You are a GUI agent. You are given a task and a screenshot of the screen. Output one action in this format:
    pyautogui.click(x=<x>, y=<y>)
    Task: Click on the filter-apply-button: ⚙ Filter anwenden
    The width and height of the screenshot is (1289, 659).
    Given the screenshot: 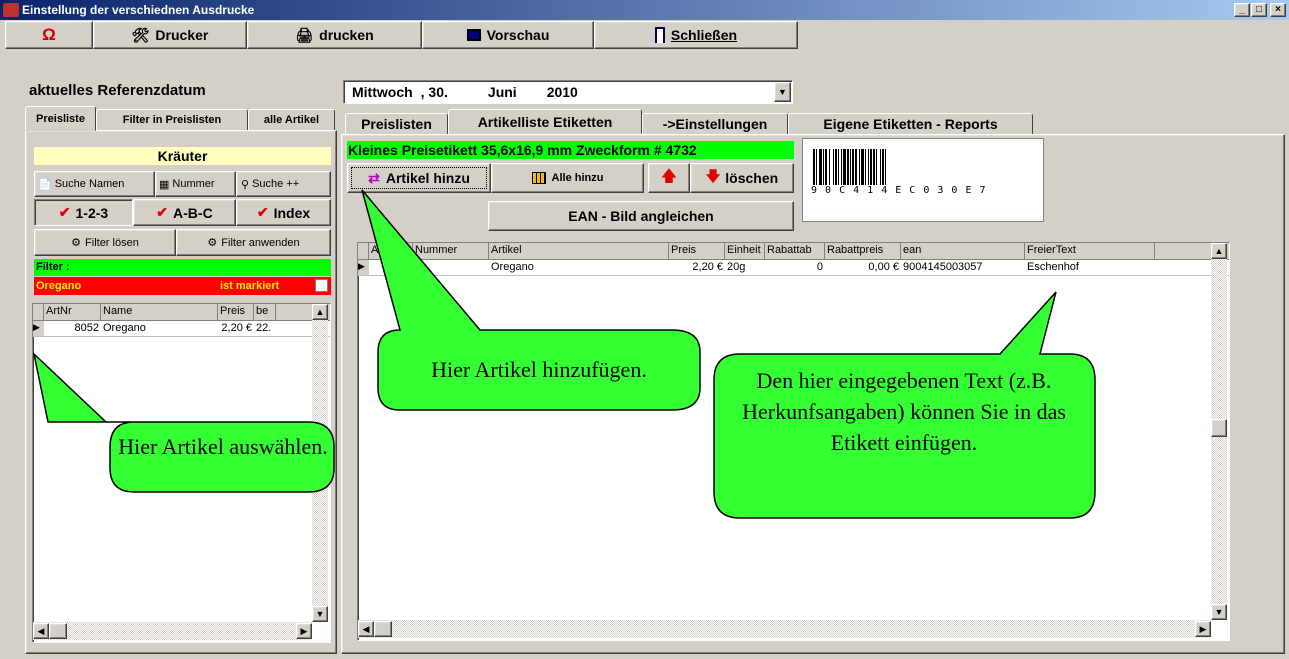 What is the action you would take?
    pyautogui.click(x=253, y=242)
    